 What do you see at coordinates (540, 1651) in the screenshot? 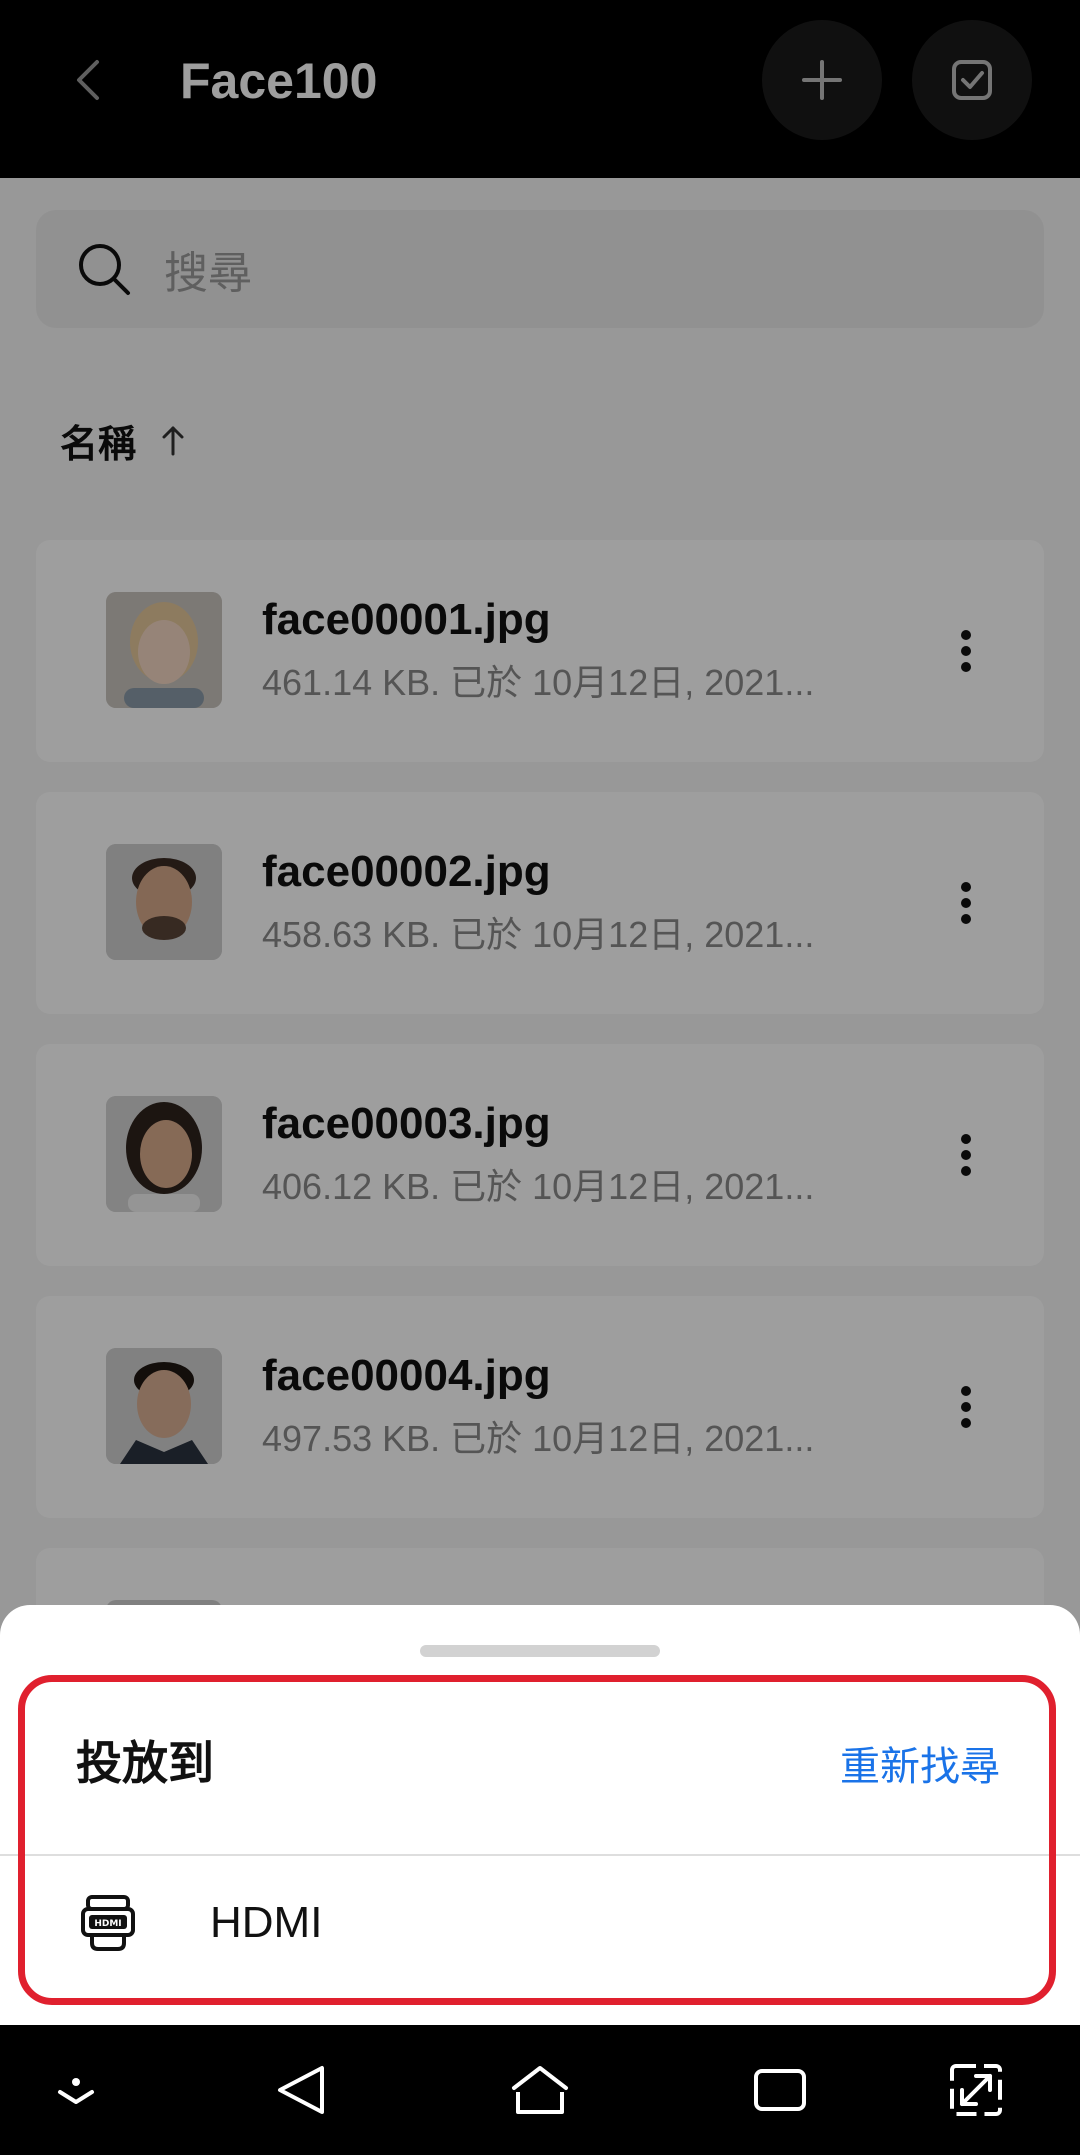
I see `drag-handle` at bounding box center [540, 1651].